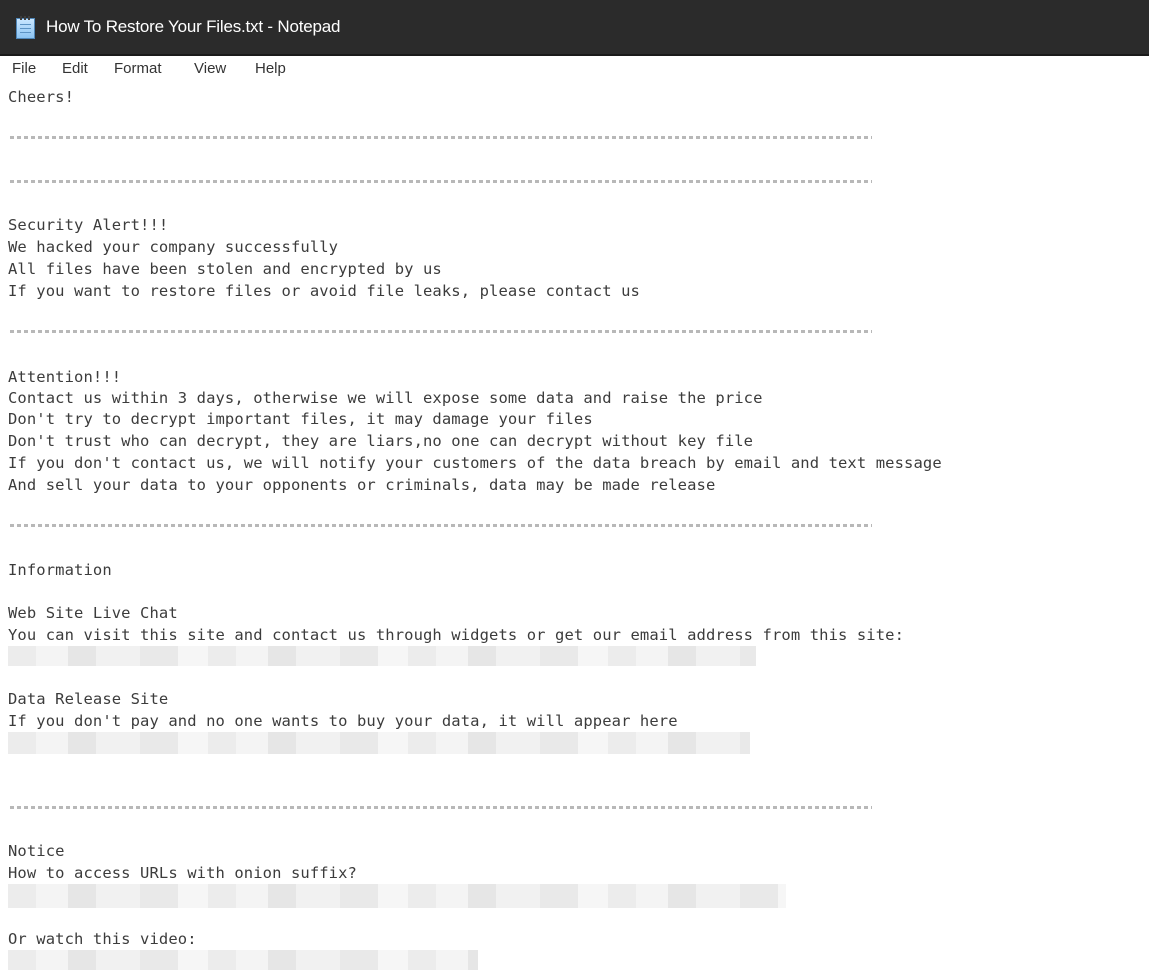 Image resolution: width=1149 pixels, height=980 pixels. Describe the element at coordinates (574, 28) in the screenshot. I see `title-bar: How To Restore Your Files.txt - Notepad` at that location.